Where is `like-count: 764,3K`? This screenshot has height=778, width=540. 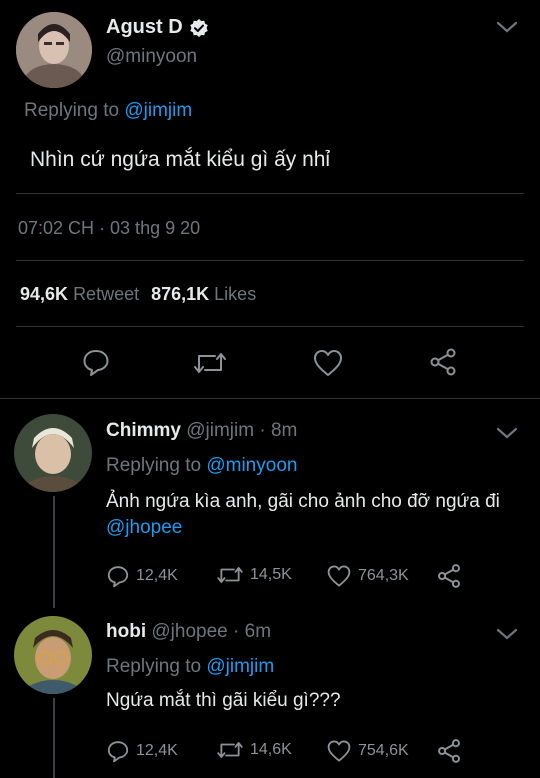 like-count: 764,3K is located at coordinates (367, 576).